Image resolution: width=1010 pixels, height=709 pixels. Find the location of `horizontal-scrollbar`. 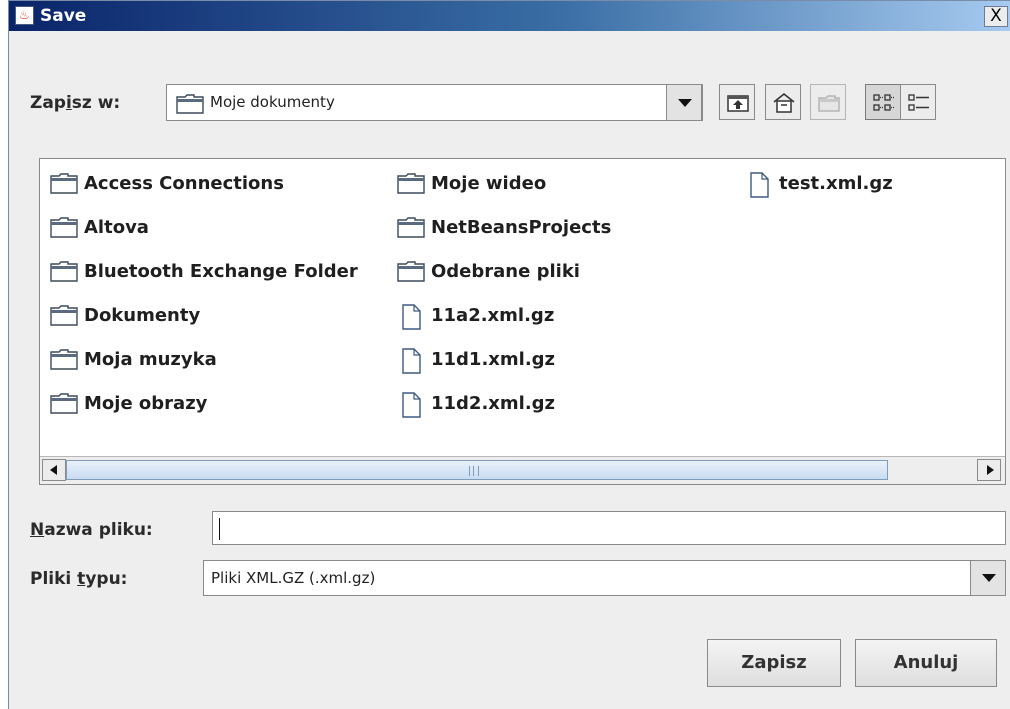

horizontal-scrollbar is located at coordinates (522, 470).